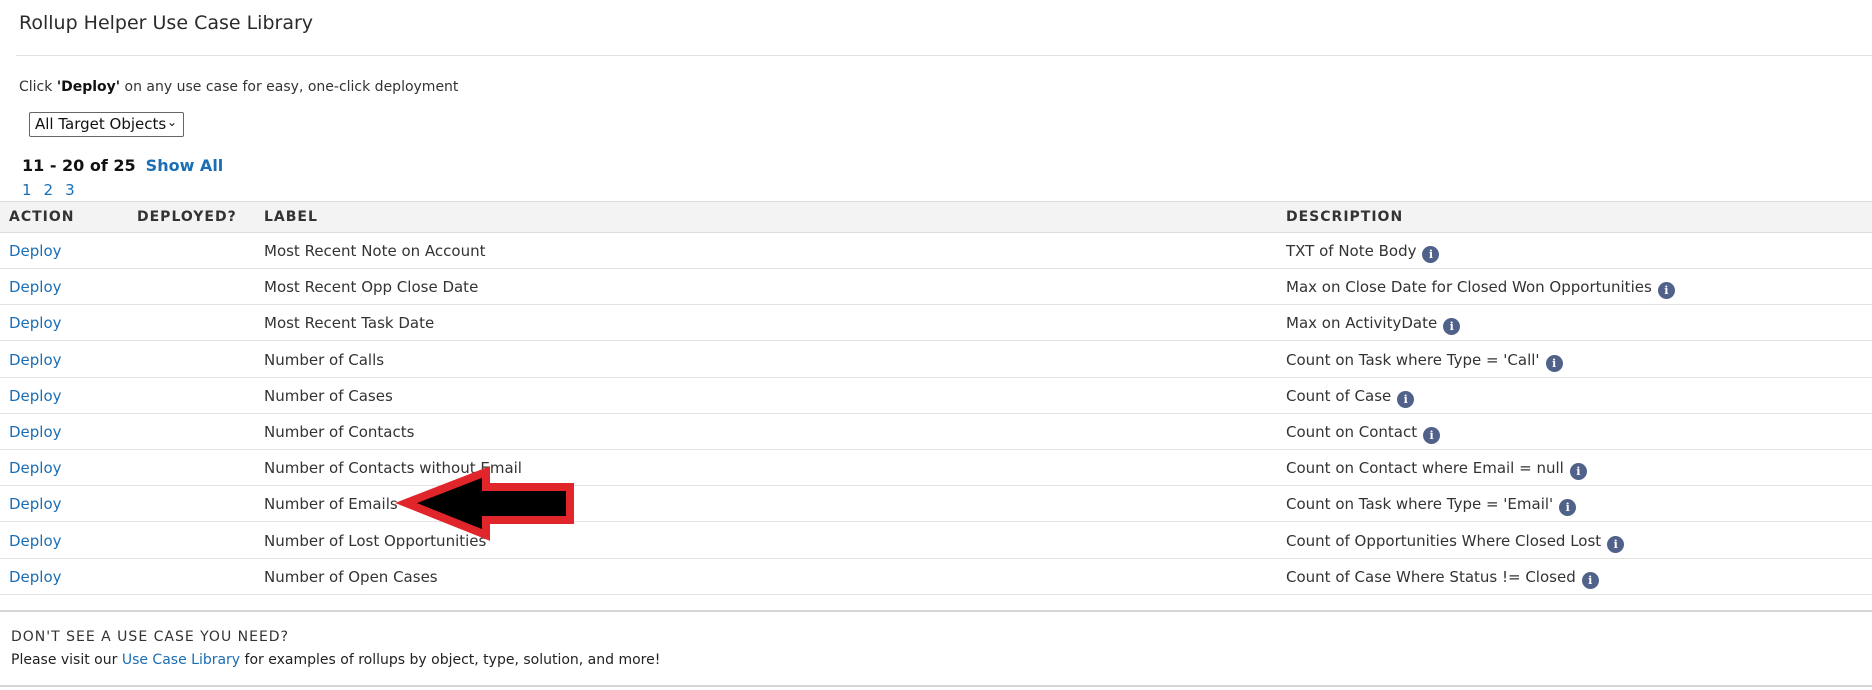 The image size is (1872, 690). Describe the element at coordinates (351, 576) in the screenshot. I see `use-case-label: Number of Open Cases` at that location.